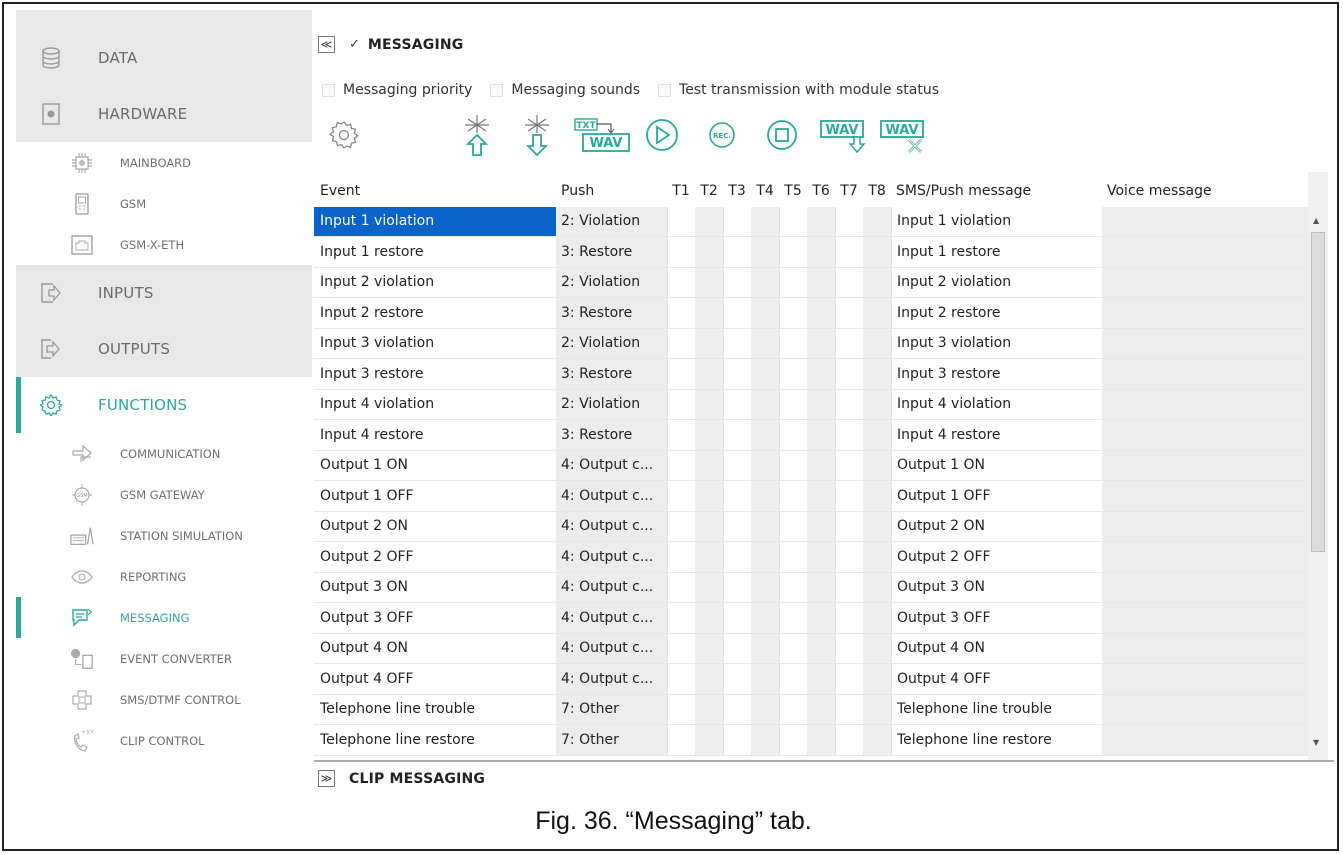  Describe the element at coordinates (996, 282) in the screenshot. I see `sms-push-message-cell: Input 2 violation` at that location.